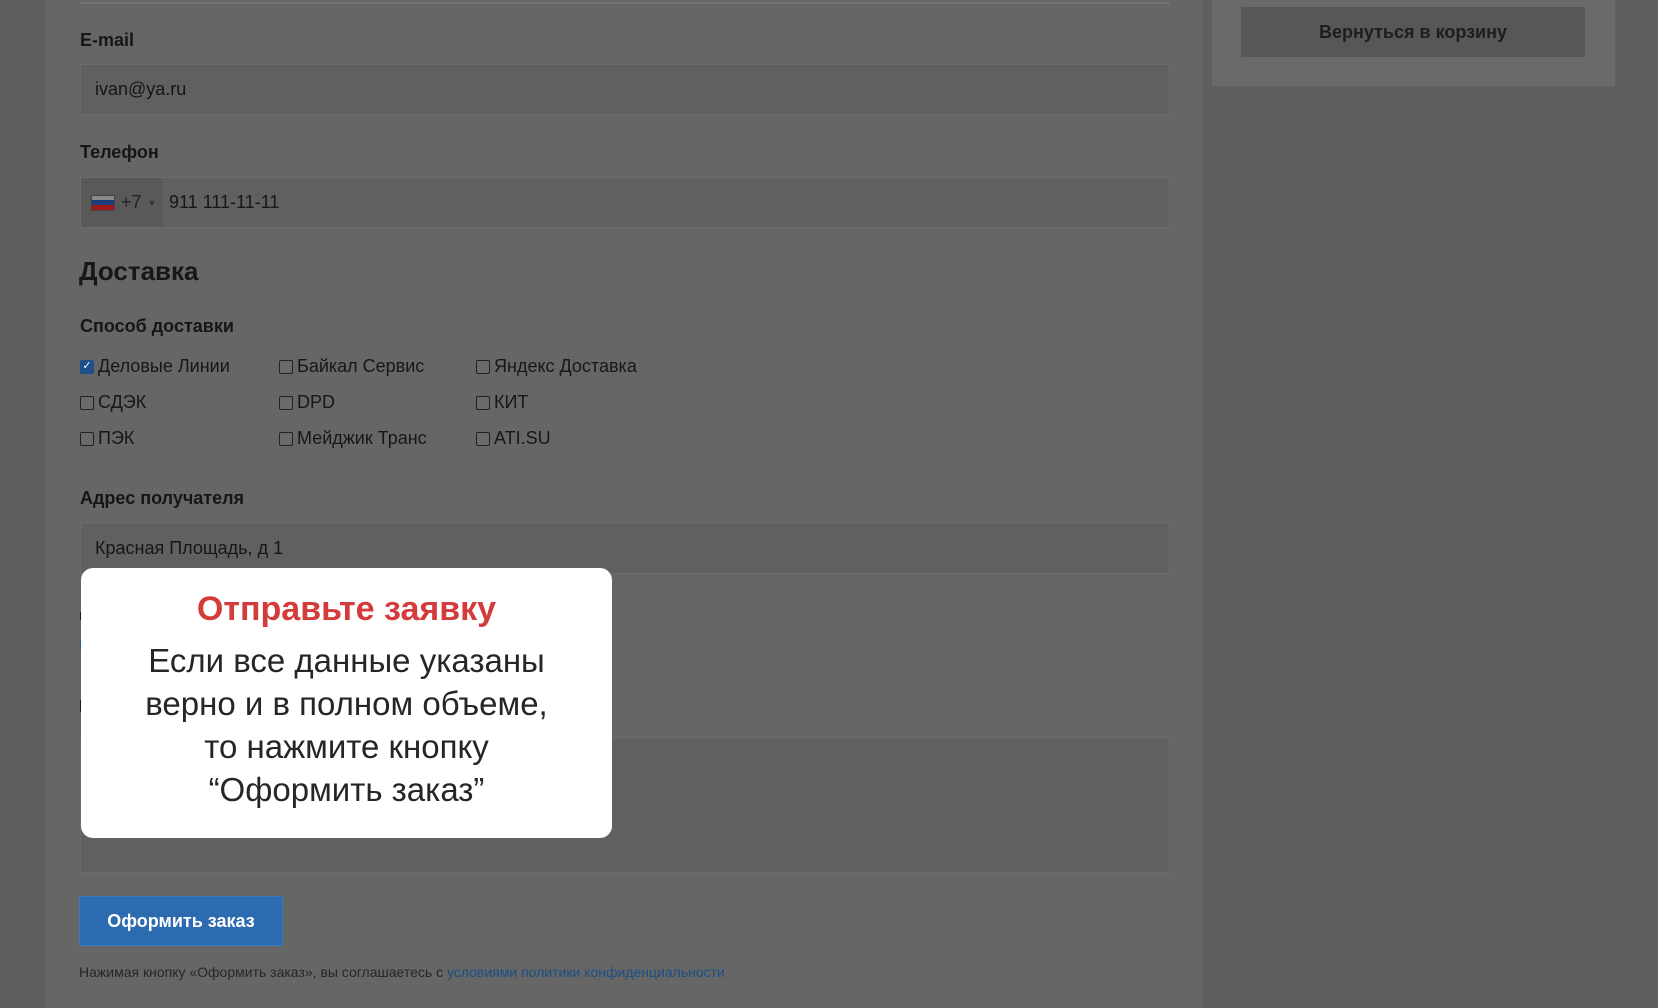  What do you see at coordinates (362, 438) in the screenshot?
I see `delivery-option-label: Мейджик Транс` at bounding box center [362, 438].